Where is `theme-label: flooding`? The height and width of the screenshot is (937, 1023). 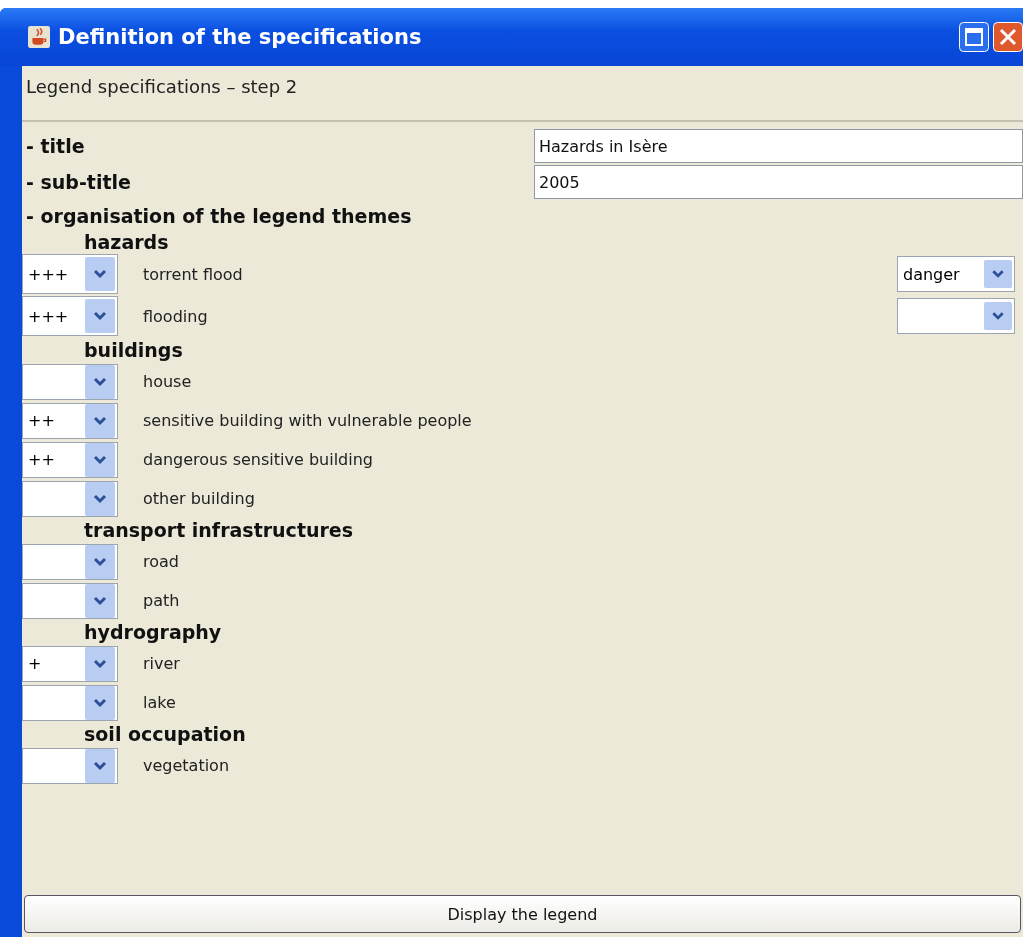 theme-label: flooding is located at coordinates (176, 316).